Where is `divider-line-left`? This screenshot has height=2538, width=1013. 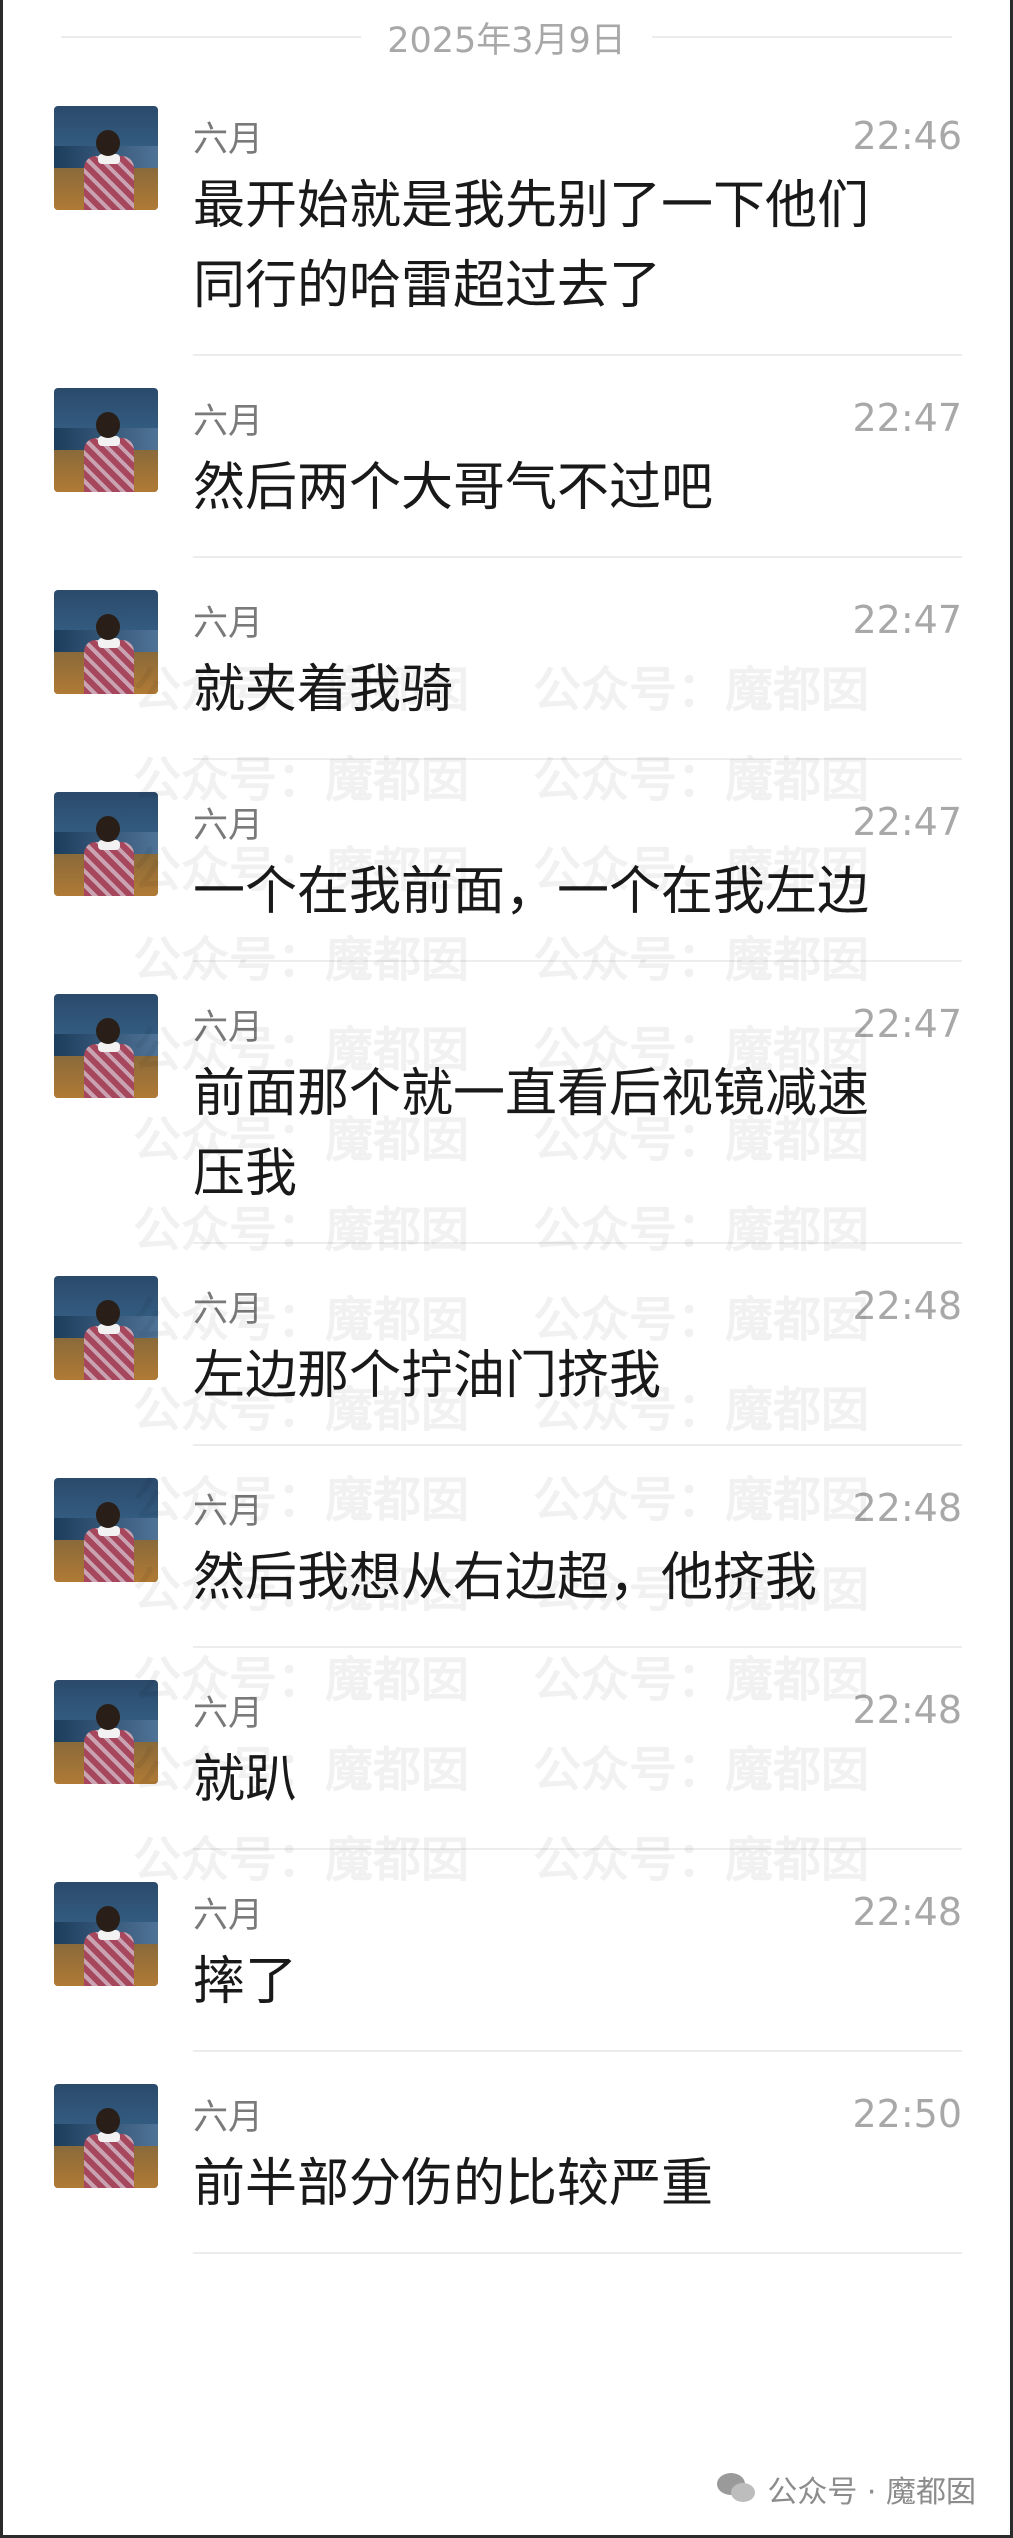
divider-line-left is located at coordinates (211, 37).